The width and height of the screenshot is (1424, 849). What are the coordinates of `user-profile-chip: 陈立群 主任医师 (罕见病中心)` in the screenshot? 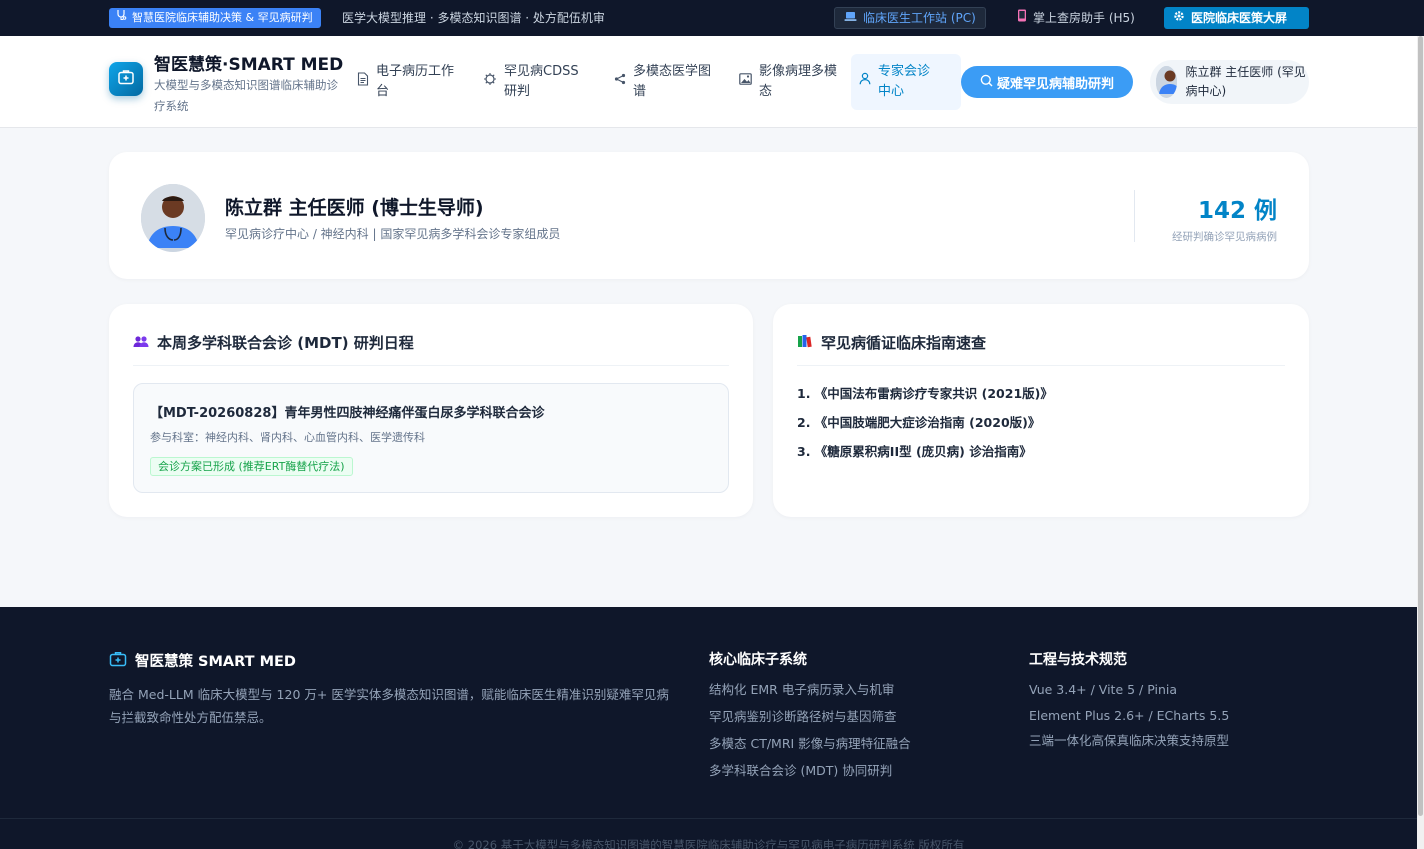 It's located at (1229, 82).